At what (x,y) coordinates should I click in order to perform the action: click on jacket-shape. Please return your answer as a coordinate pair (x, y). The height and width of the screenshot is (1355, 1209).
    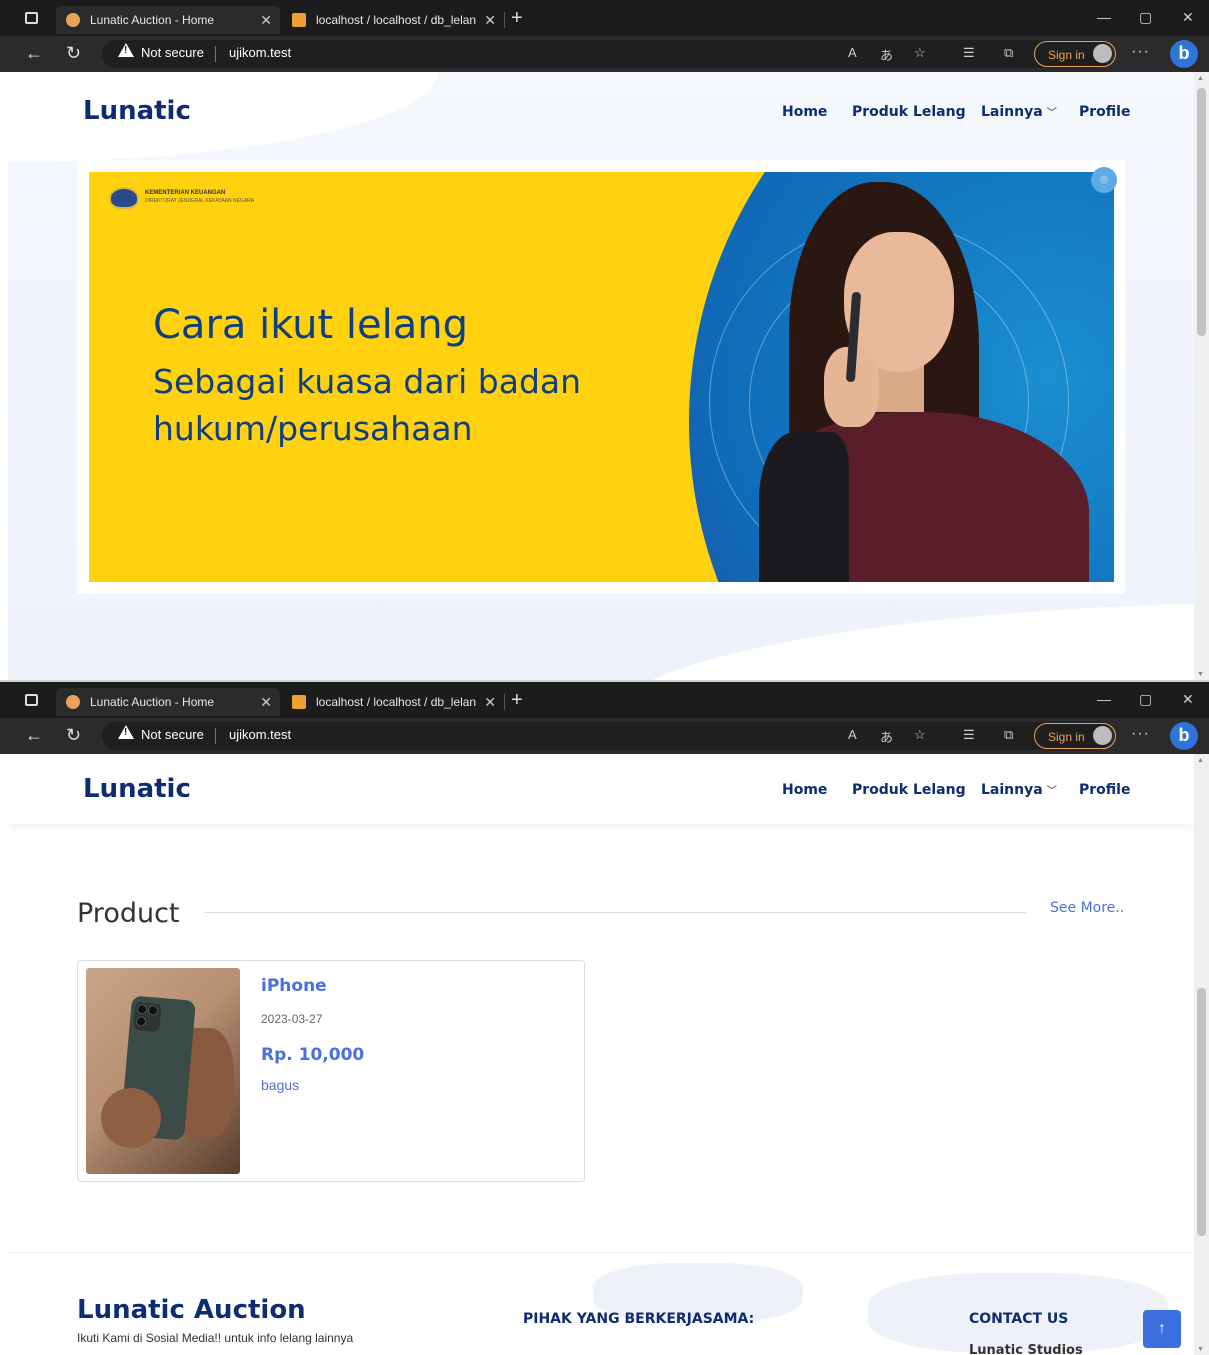
    Looking at the image, I should click on (804, 507).